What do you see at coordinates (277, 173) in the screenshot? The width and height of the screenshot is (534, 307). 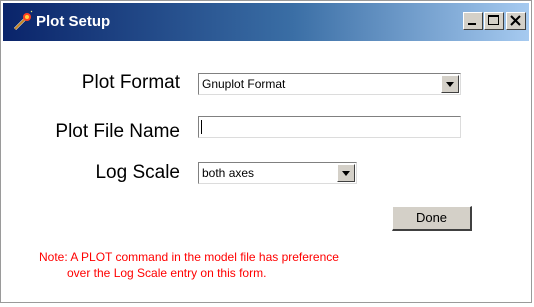 I see `log-scale-select: both axes` at bounding box center [277, 173].